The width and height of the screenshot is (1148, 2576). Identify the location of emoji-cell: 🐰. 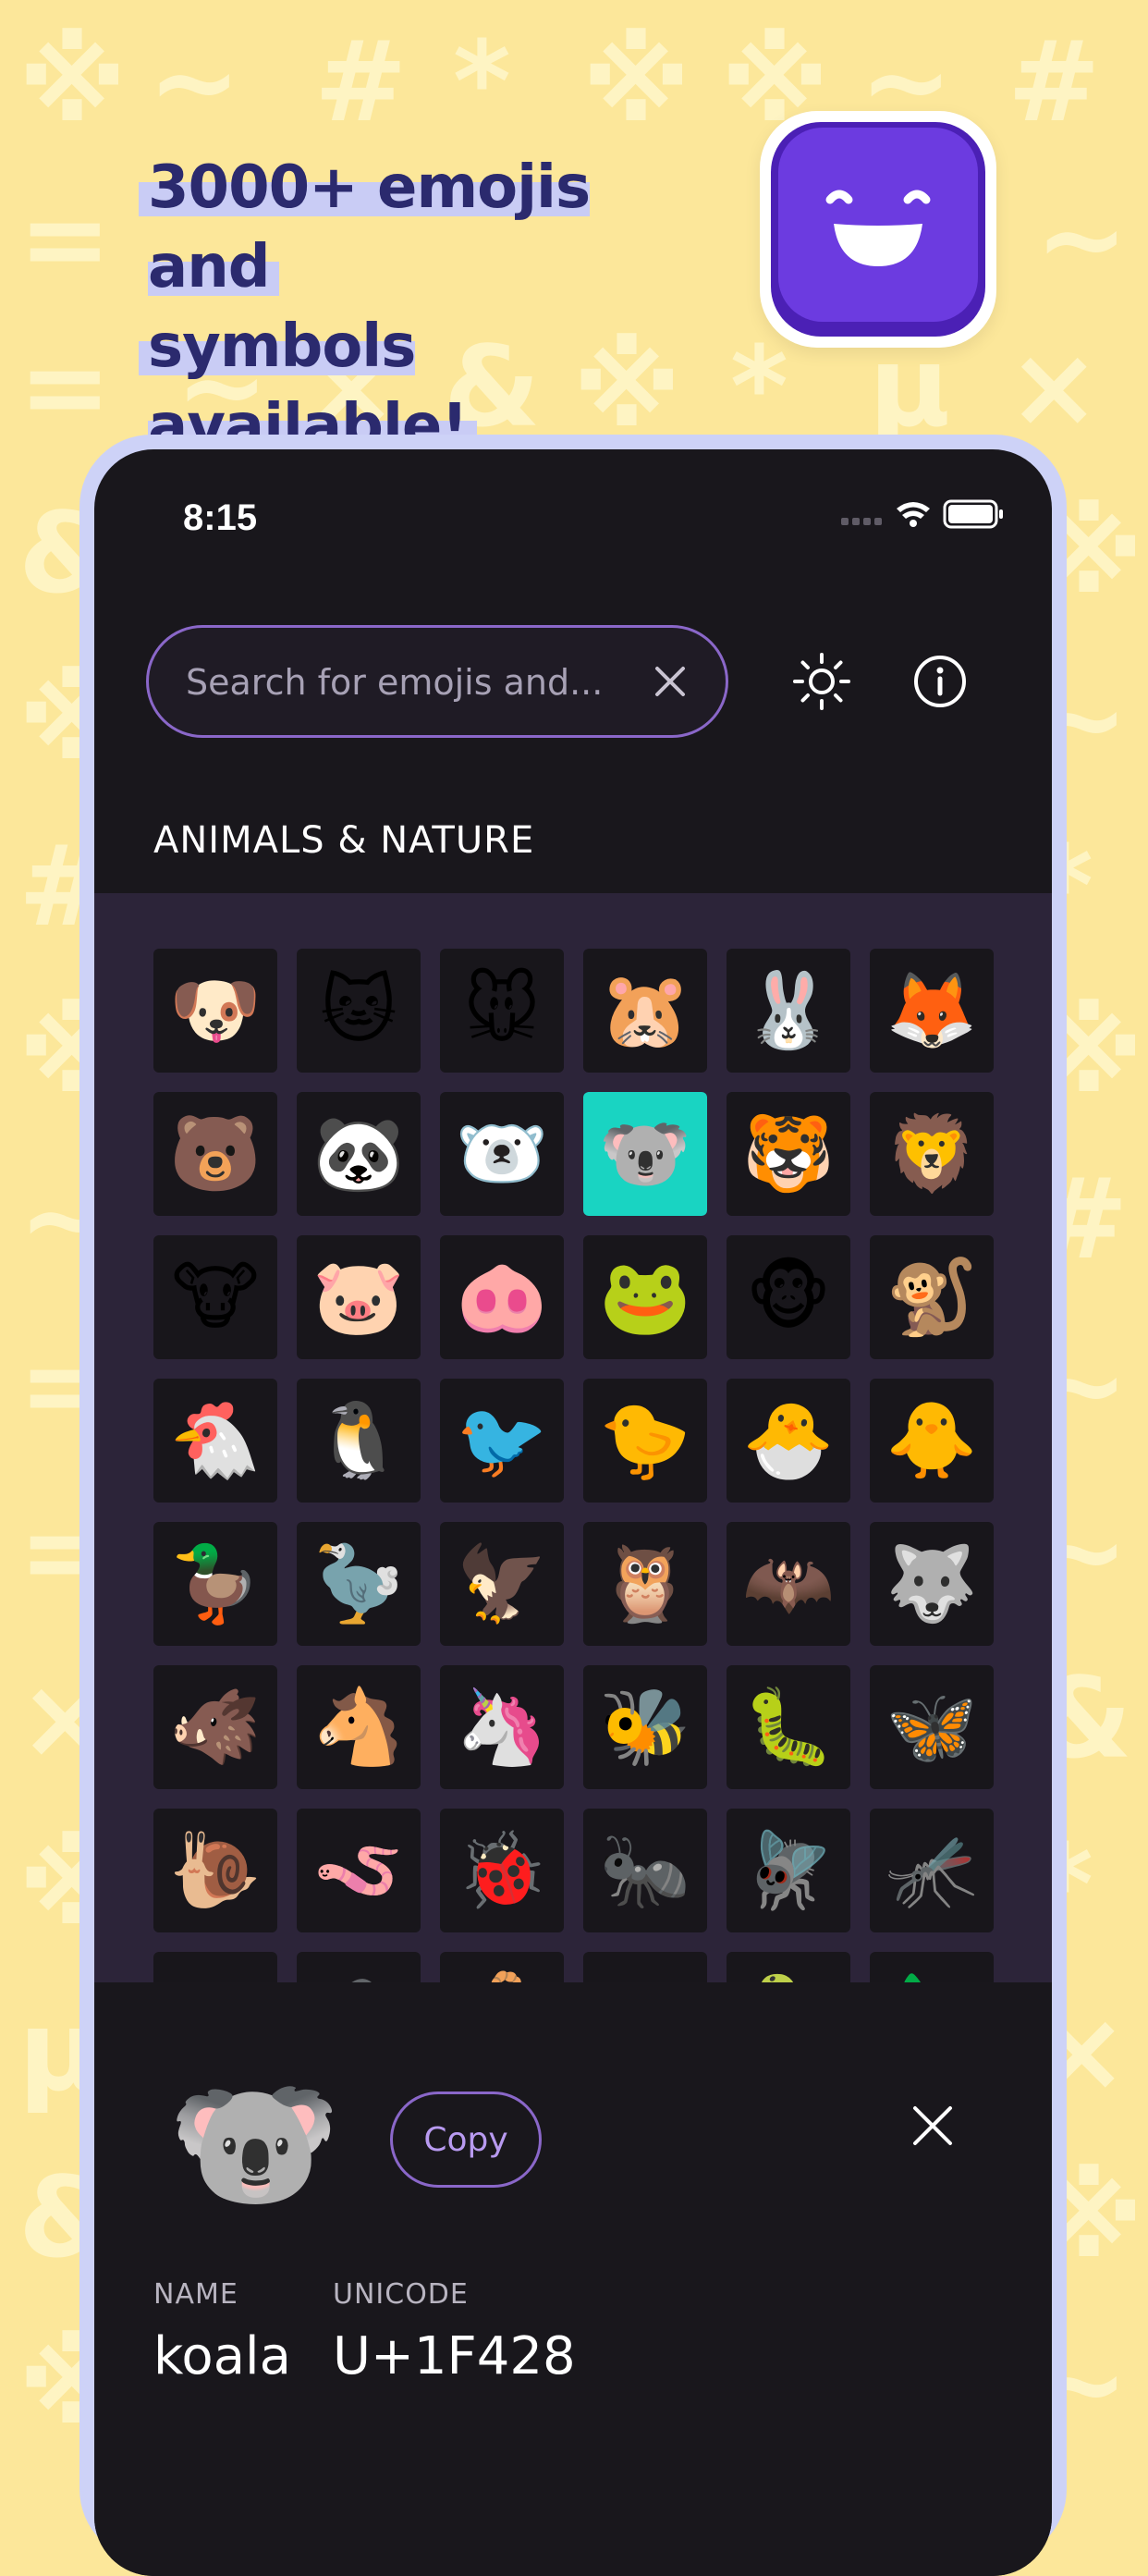
(788, 1011).